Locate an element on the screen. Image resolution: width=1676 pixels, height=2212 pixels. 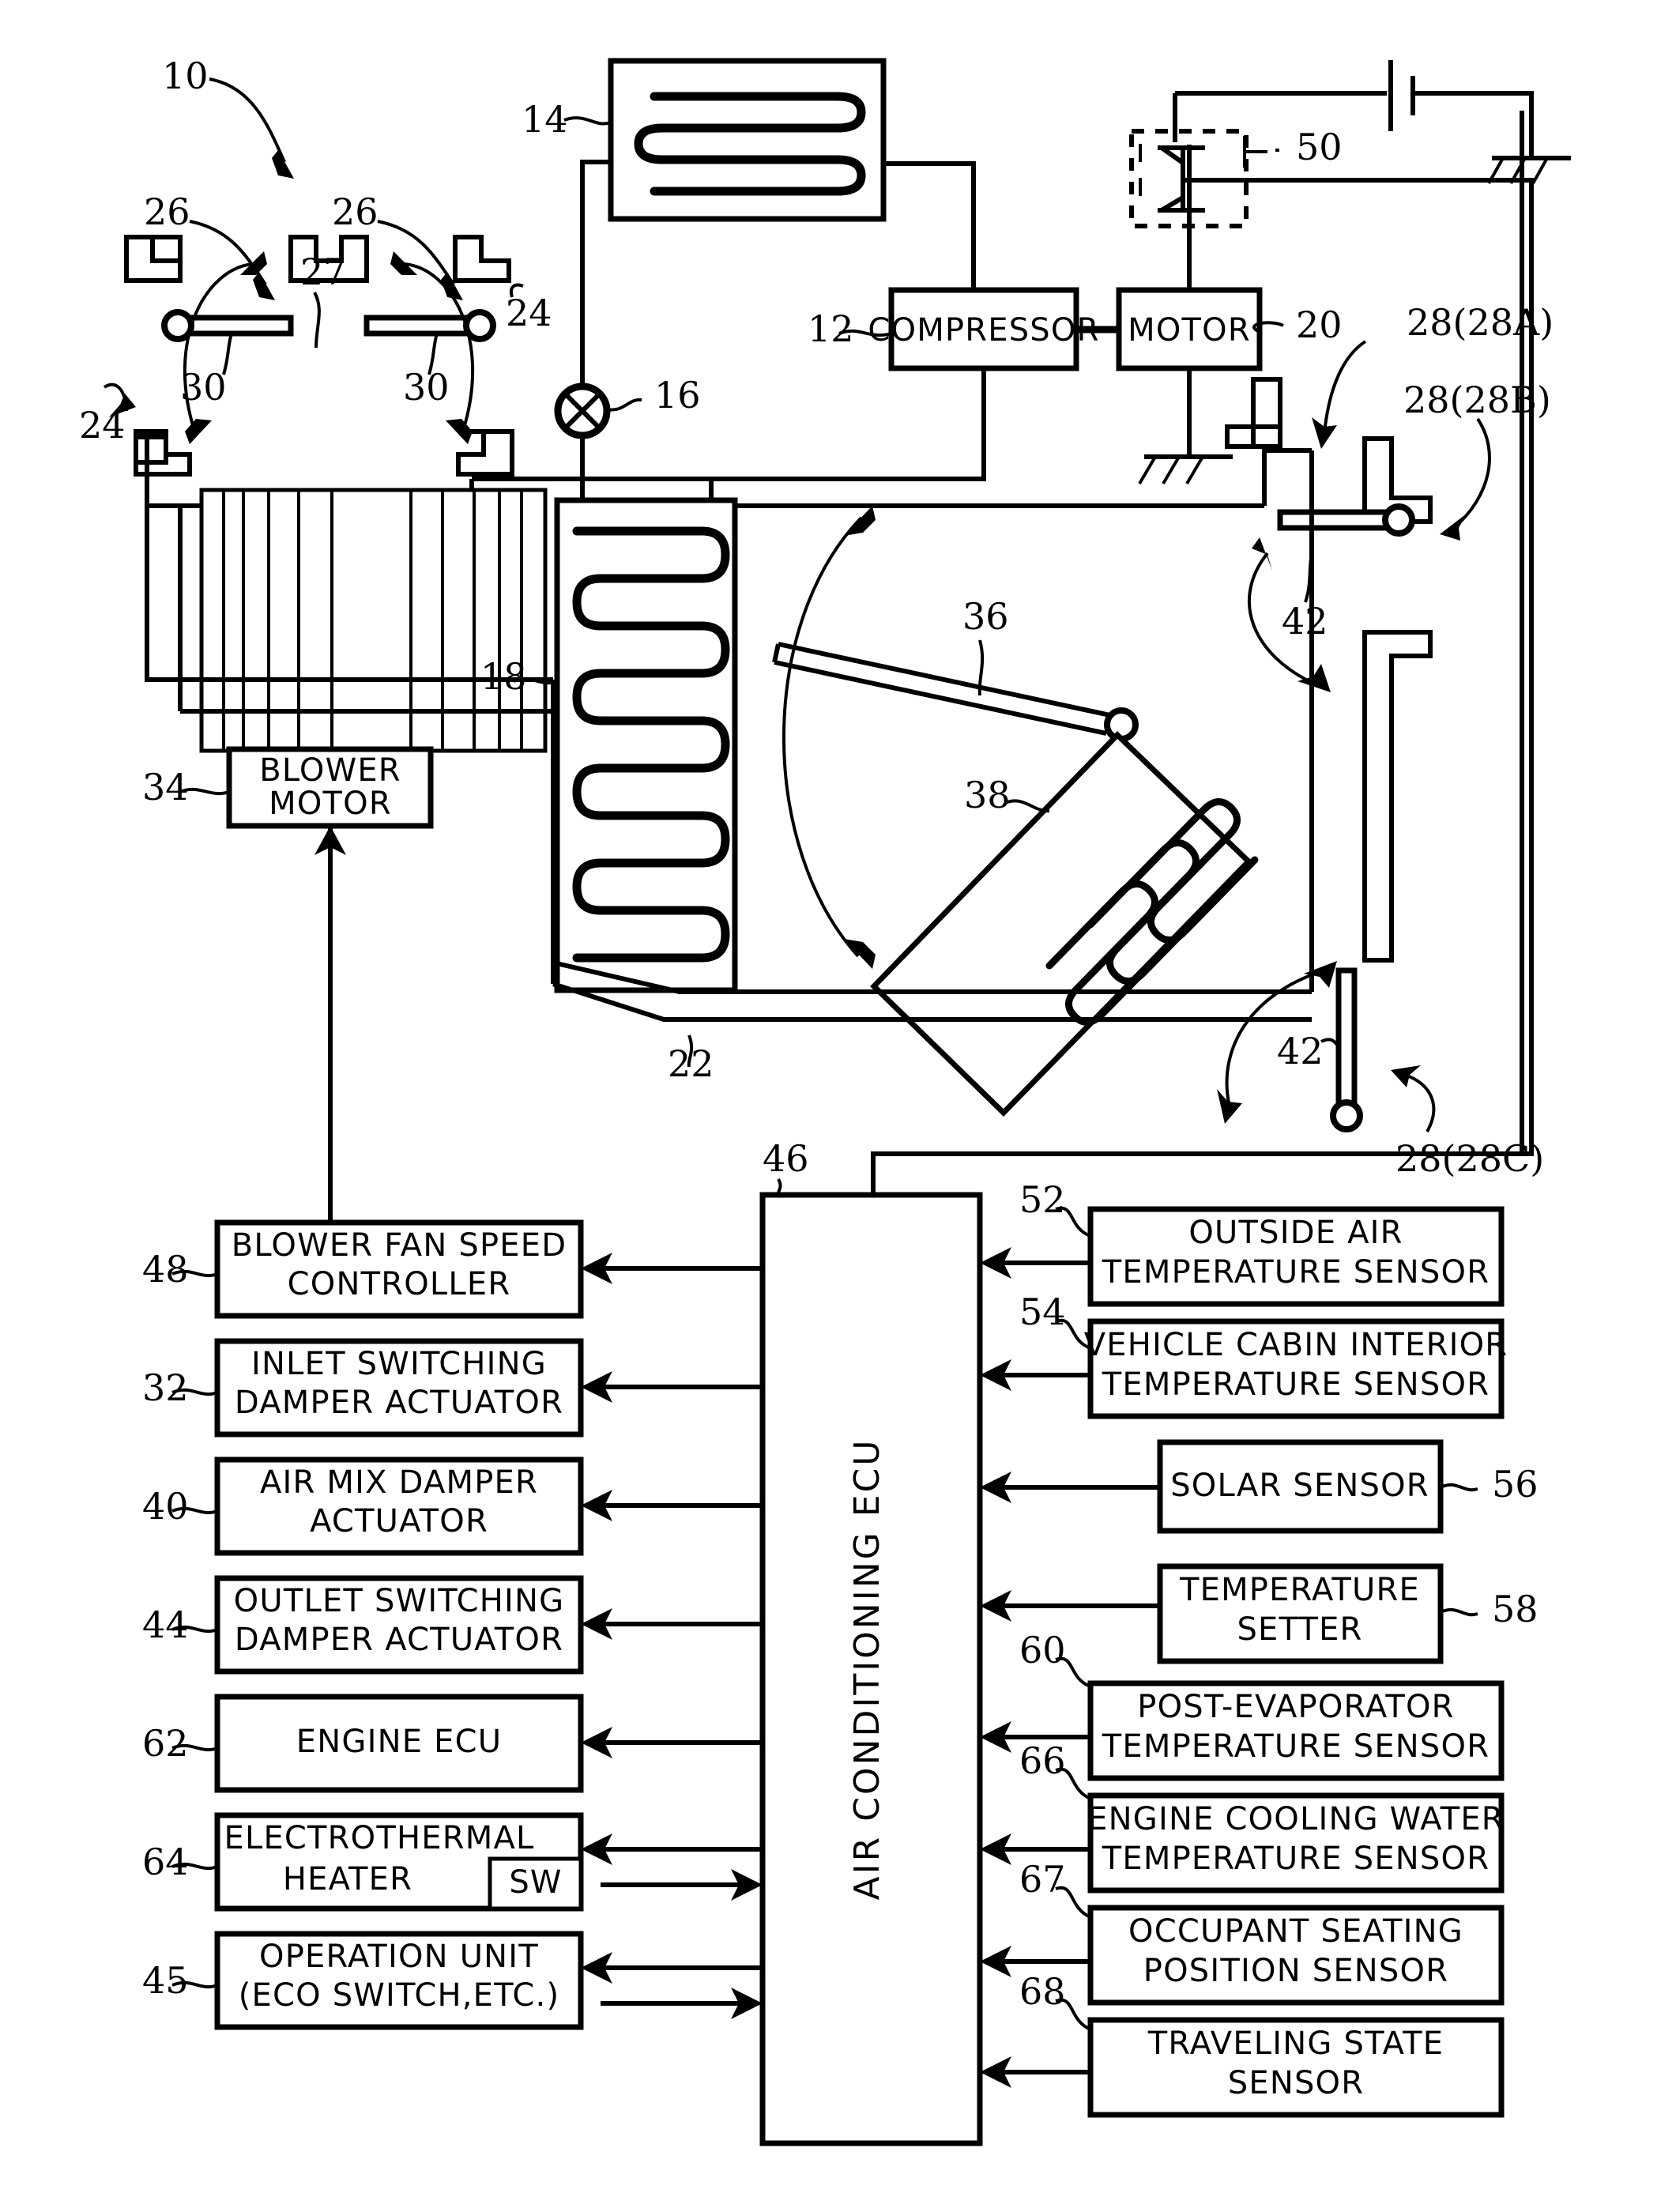
ref-36: 36 is located at coordinates (985, 616).